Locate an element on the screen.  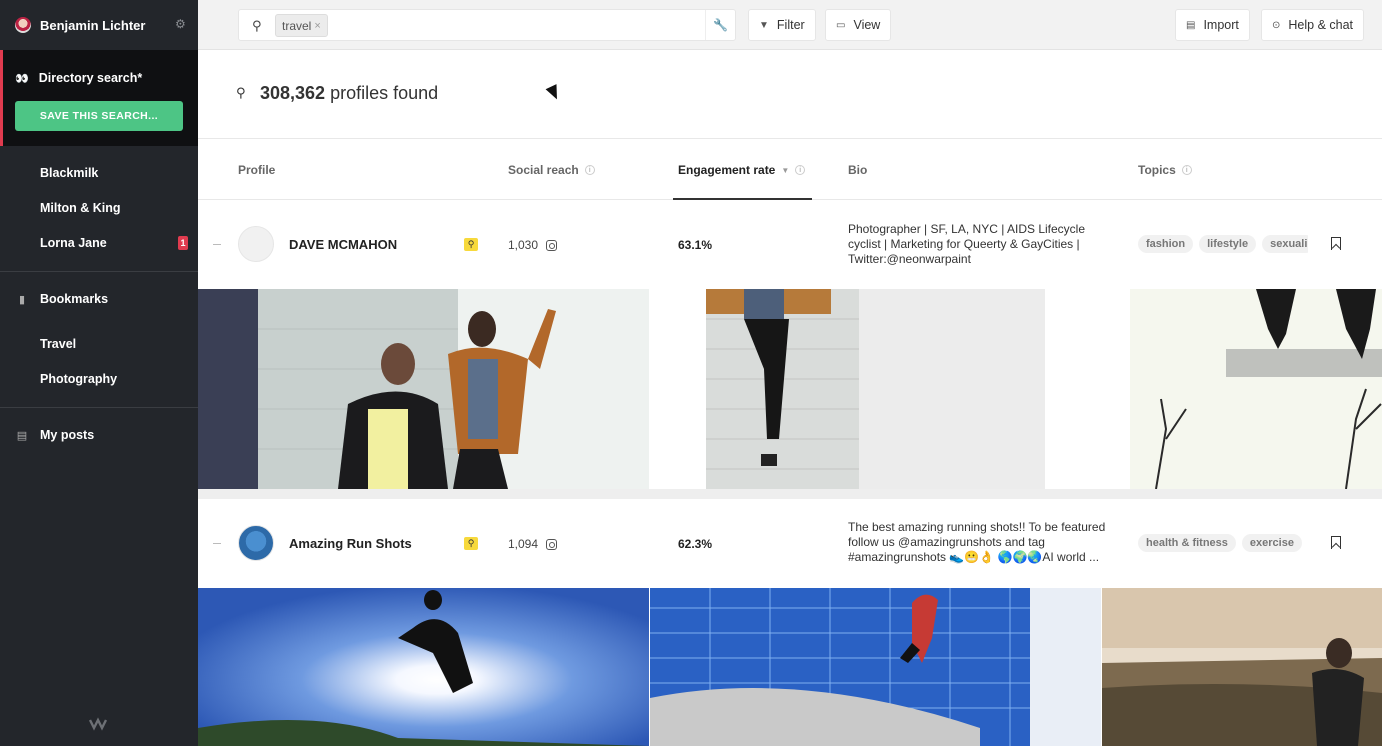
view-icon: ▭ is located at coordinates (841, 25).